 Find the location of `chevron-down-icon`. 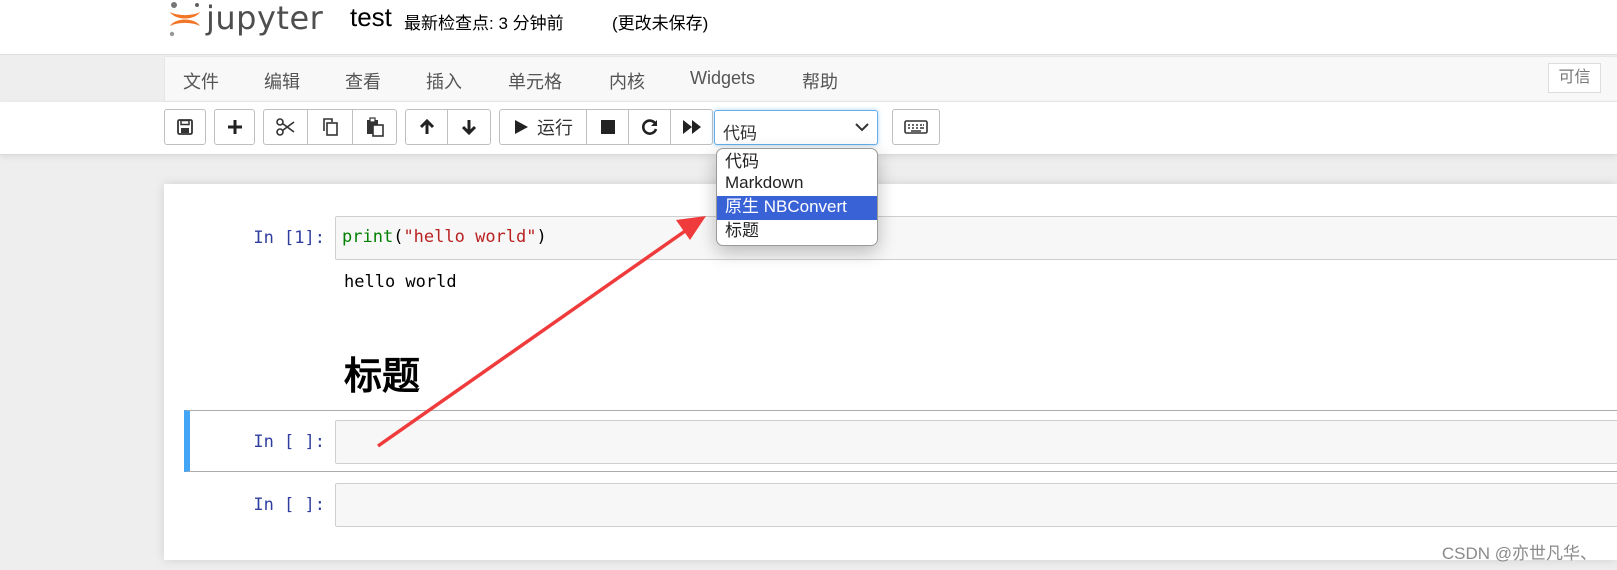

chevron-down-icon is located at coordinates (862, 127).